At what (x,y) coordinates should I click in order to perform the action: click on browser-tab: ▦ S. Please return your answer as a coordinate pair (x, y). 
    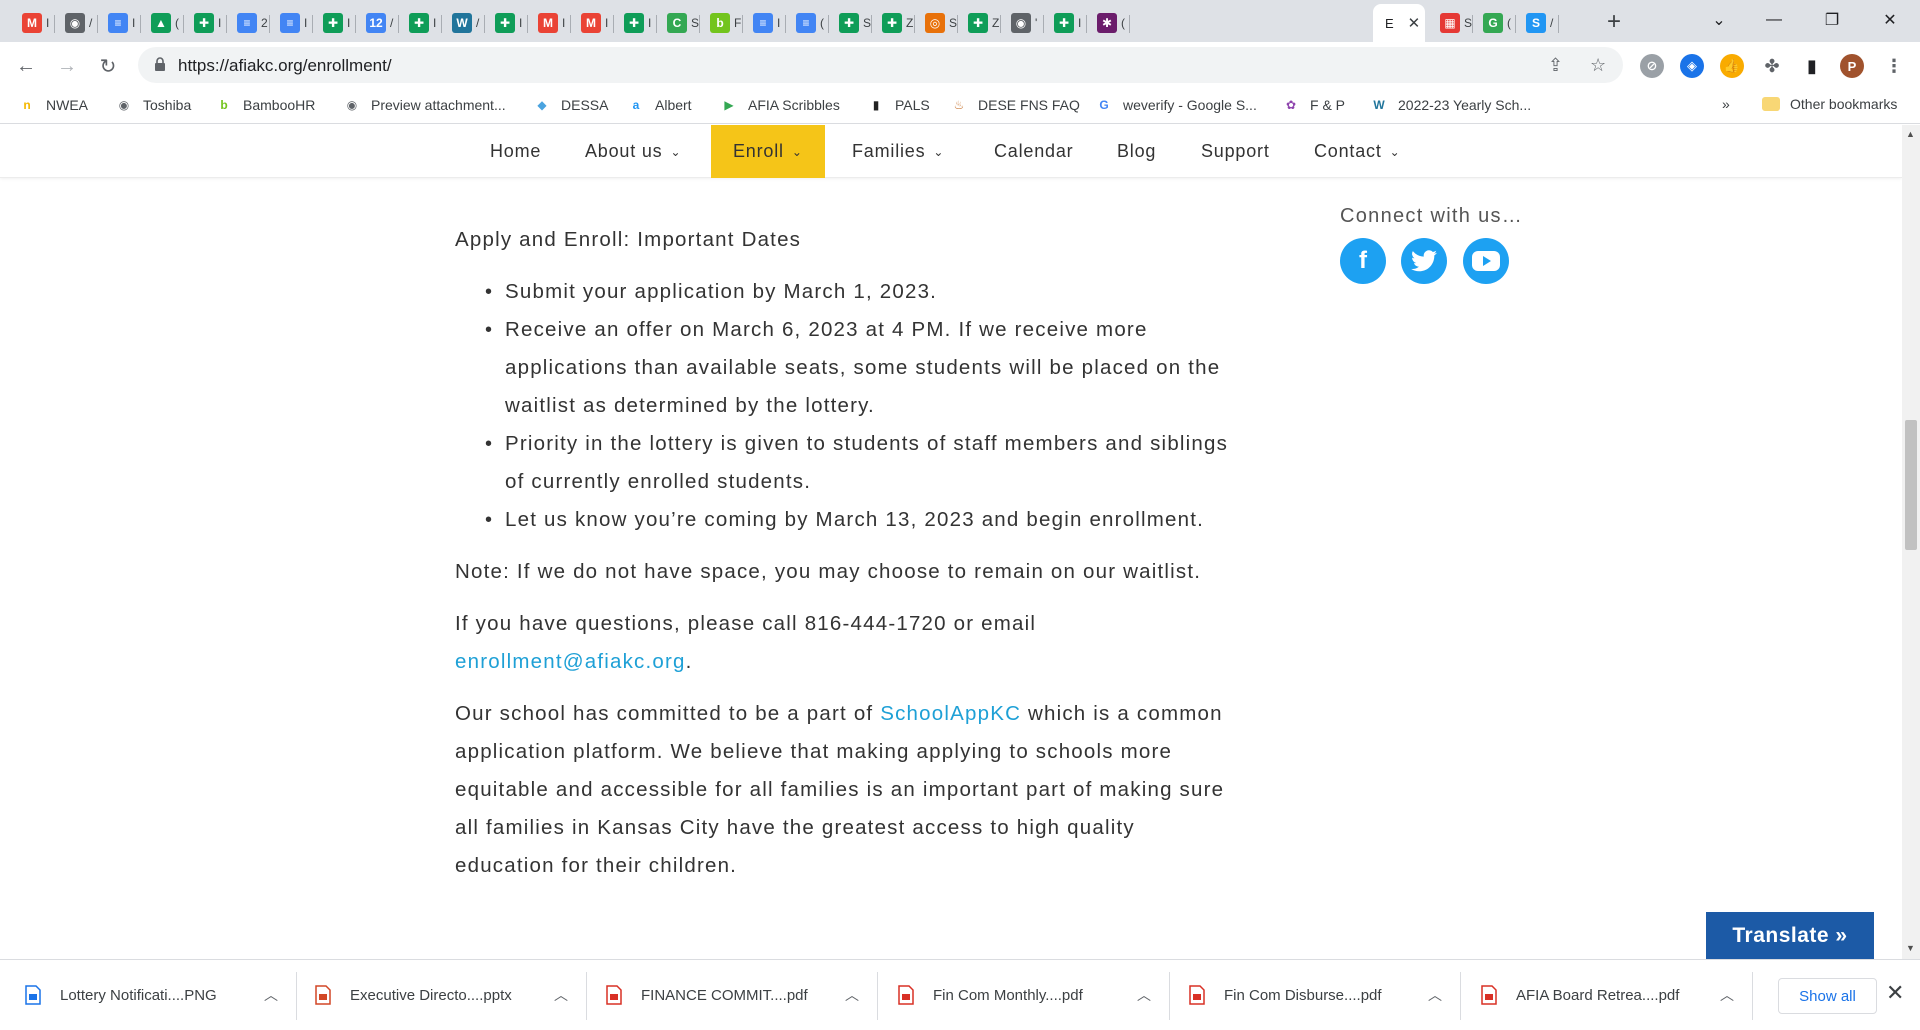
    Looking at the image, I should click on (1451, 23).